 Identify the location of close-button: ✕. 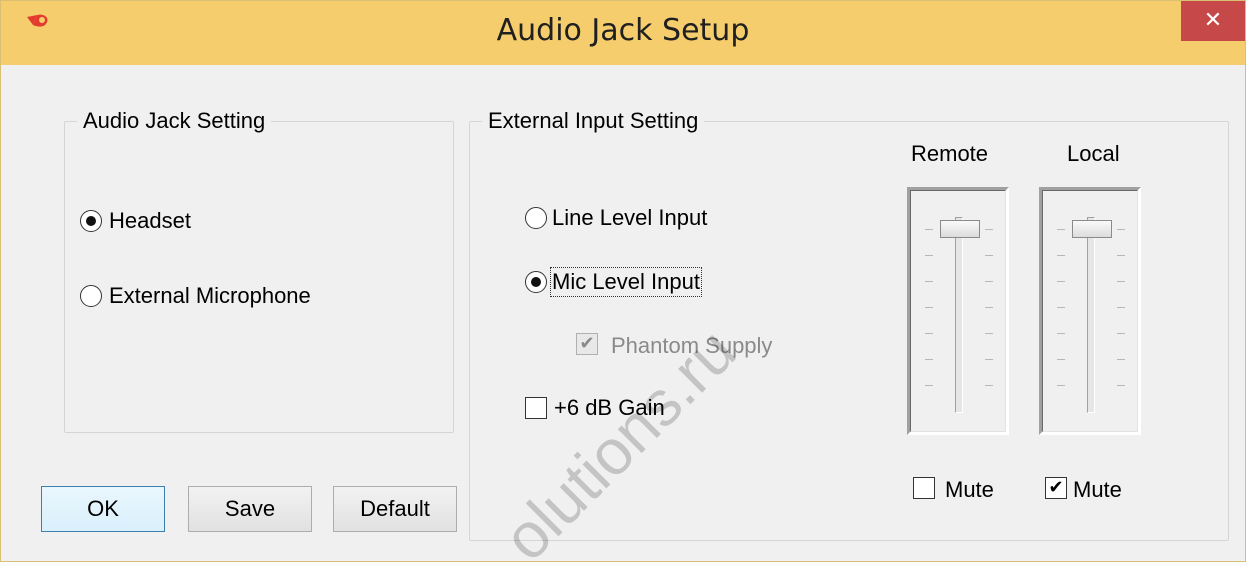
(1213, 21).